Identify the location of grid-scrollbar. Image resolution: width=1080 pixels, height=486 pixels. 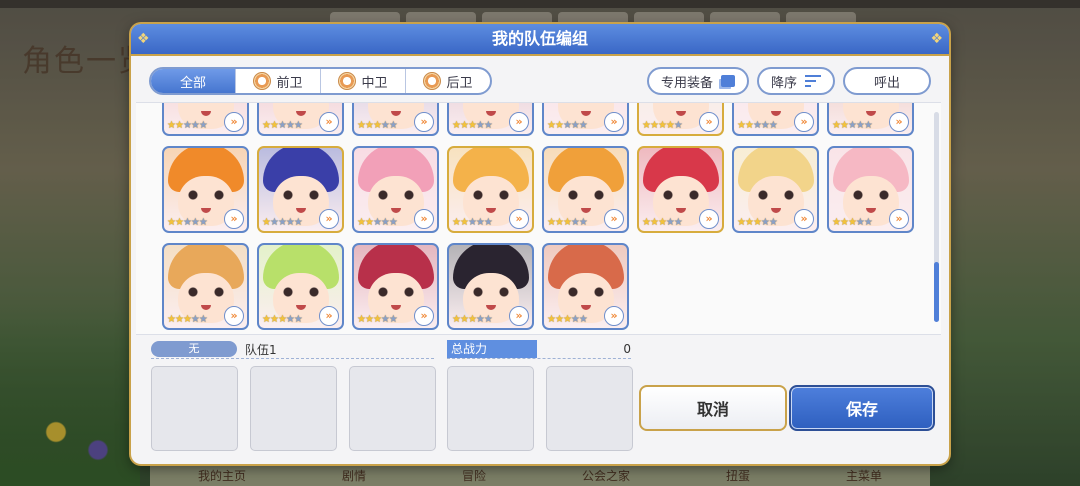
(936, 217).